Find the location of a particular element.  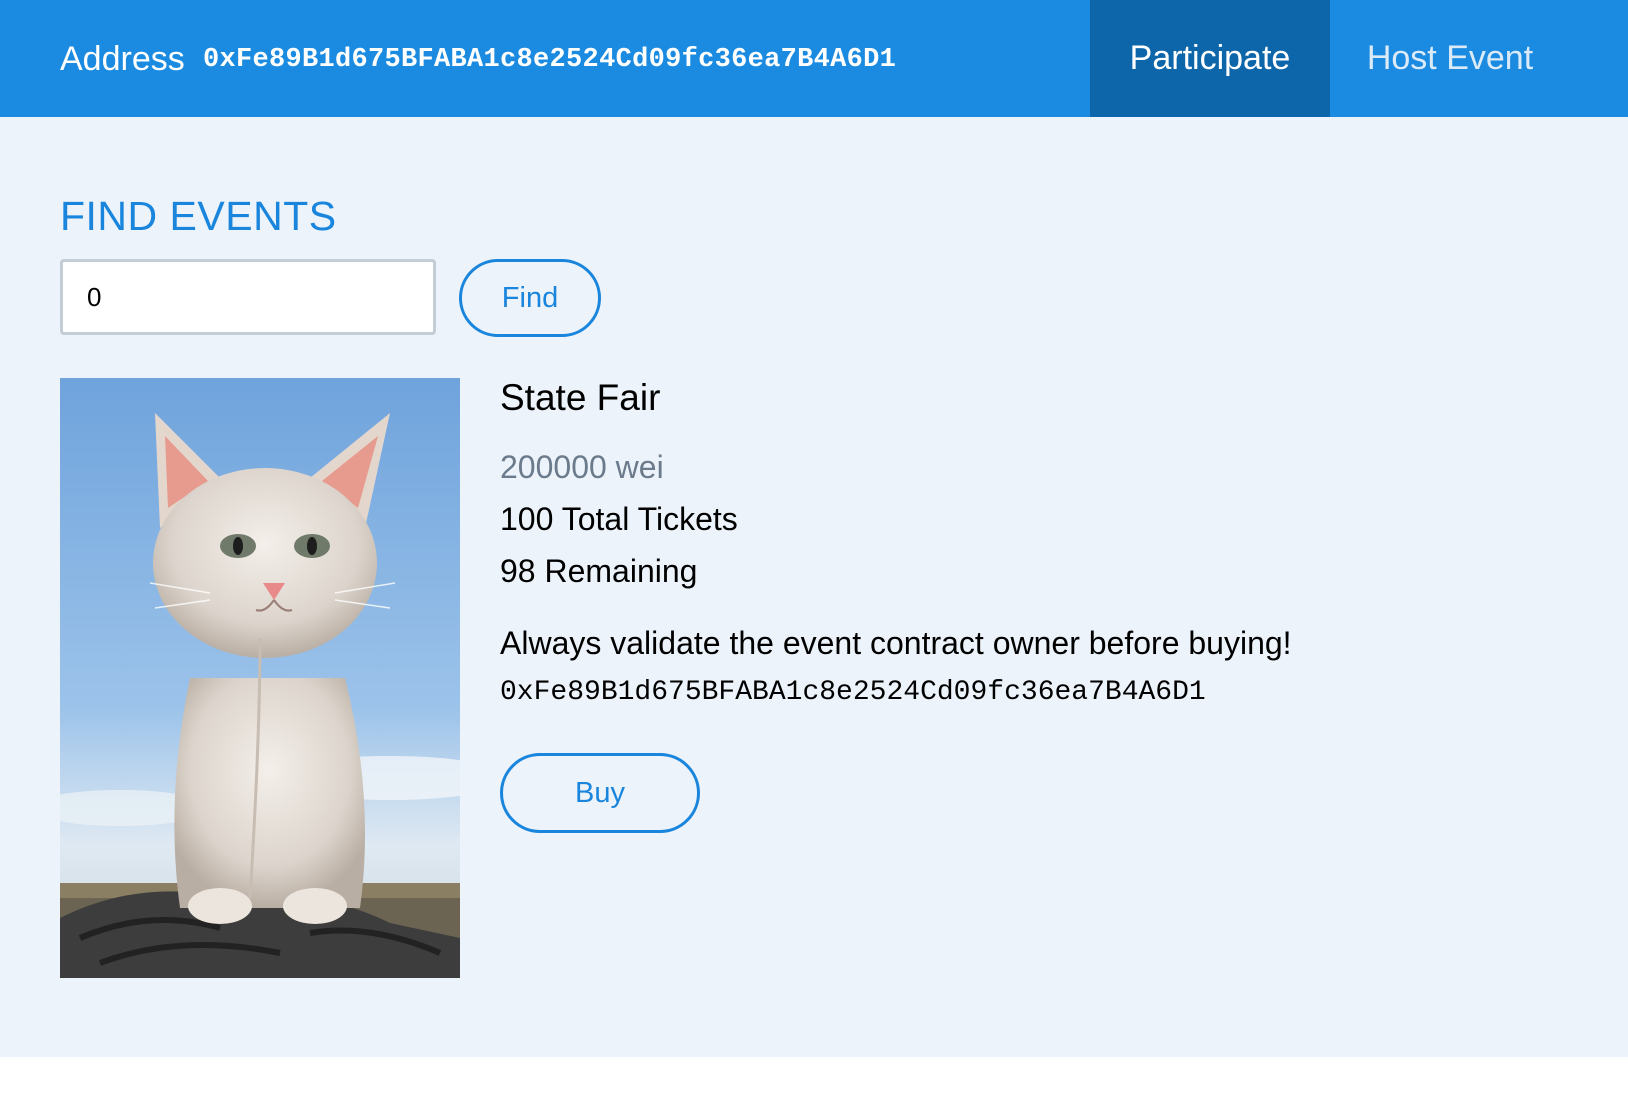

event-image is located at coordinates (260, 678).